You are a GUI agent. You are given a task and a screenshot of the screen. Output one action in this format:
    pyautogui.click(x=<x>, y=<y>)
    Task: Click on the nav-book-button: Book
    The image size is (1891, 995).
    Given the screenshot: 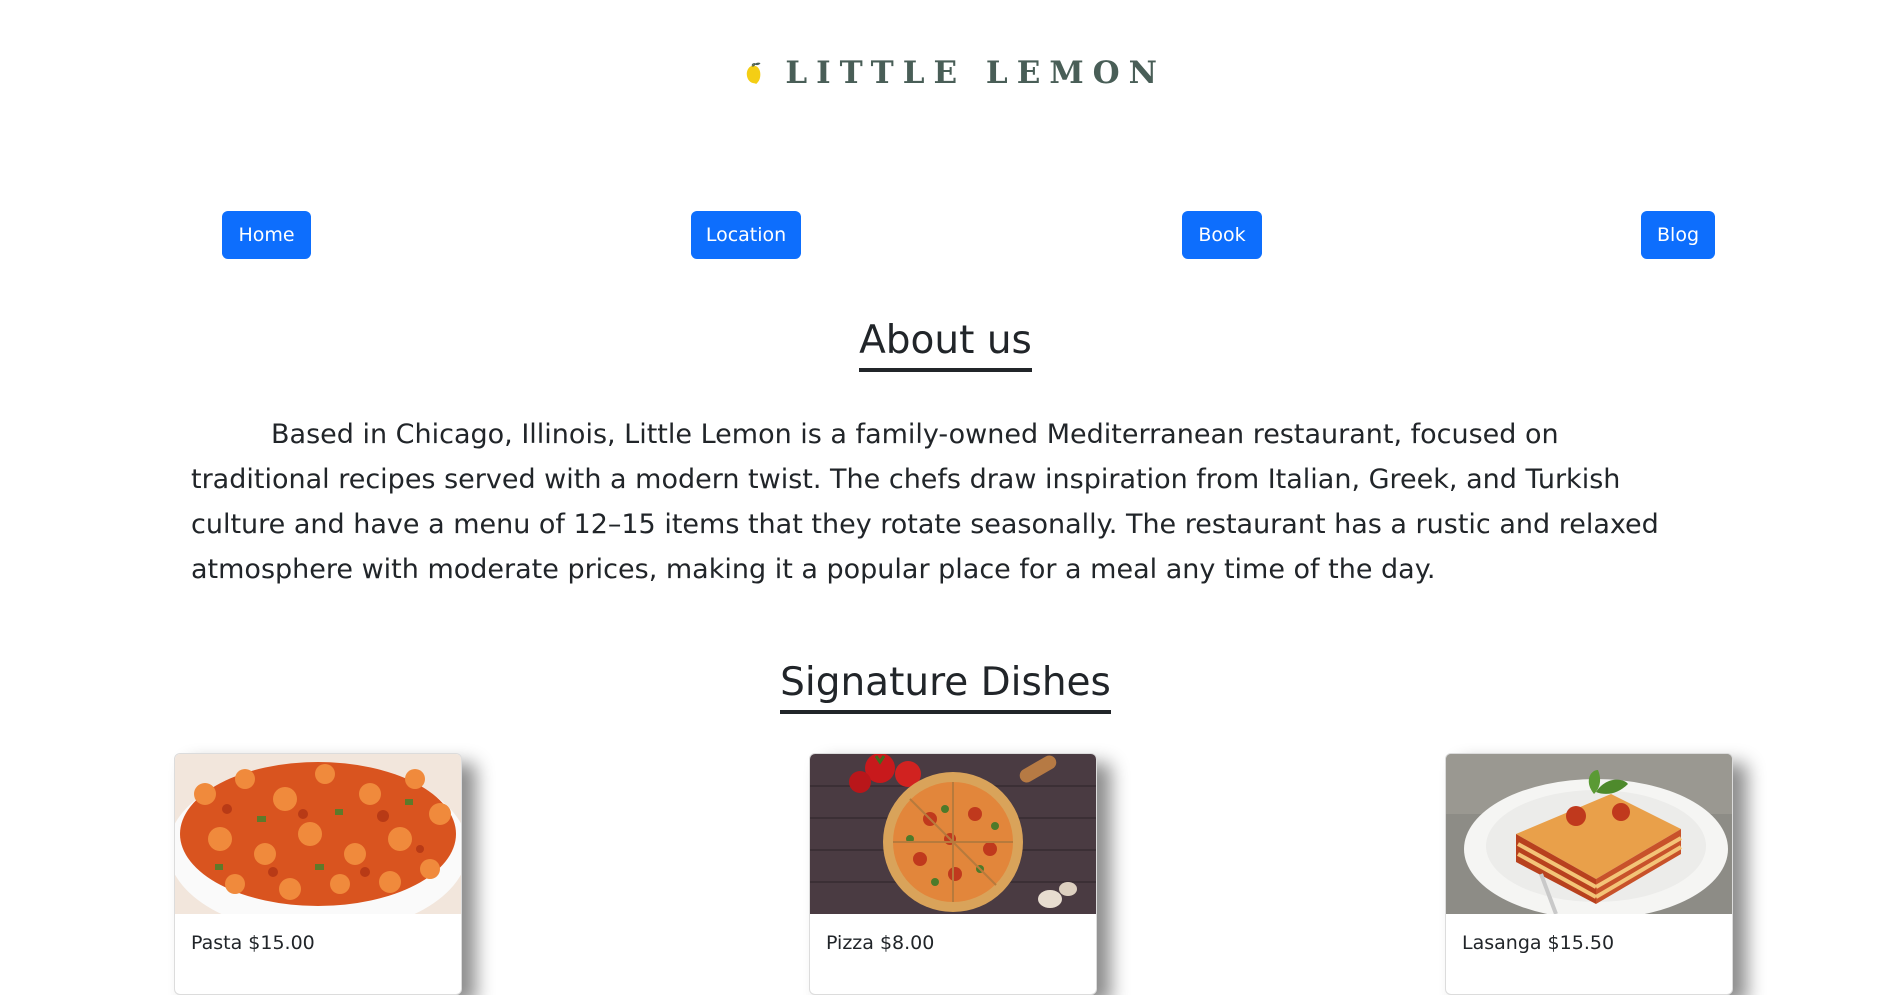 What is the action you would take?
    pyautogui.click(x=1222, y=235)
    